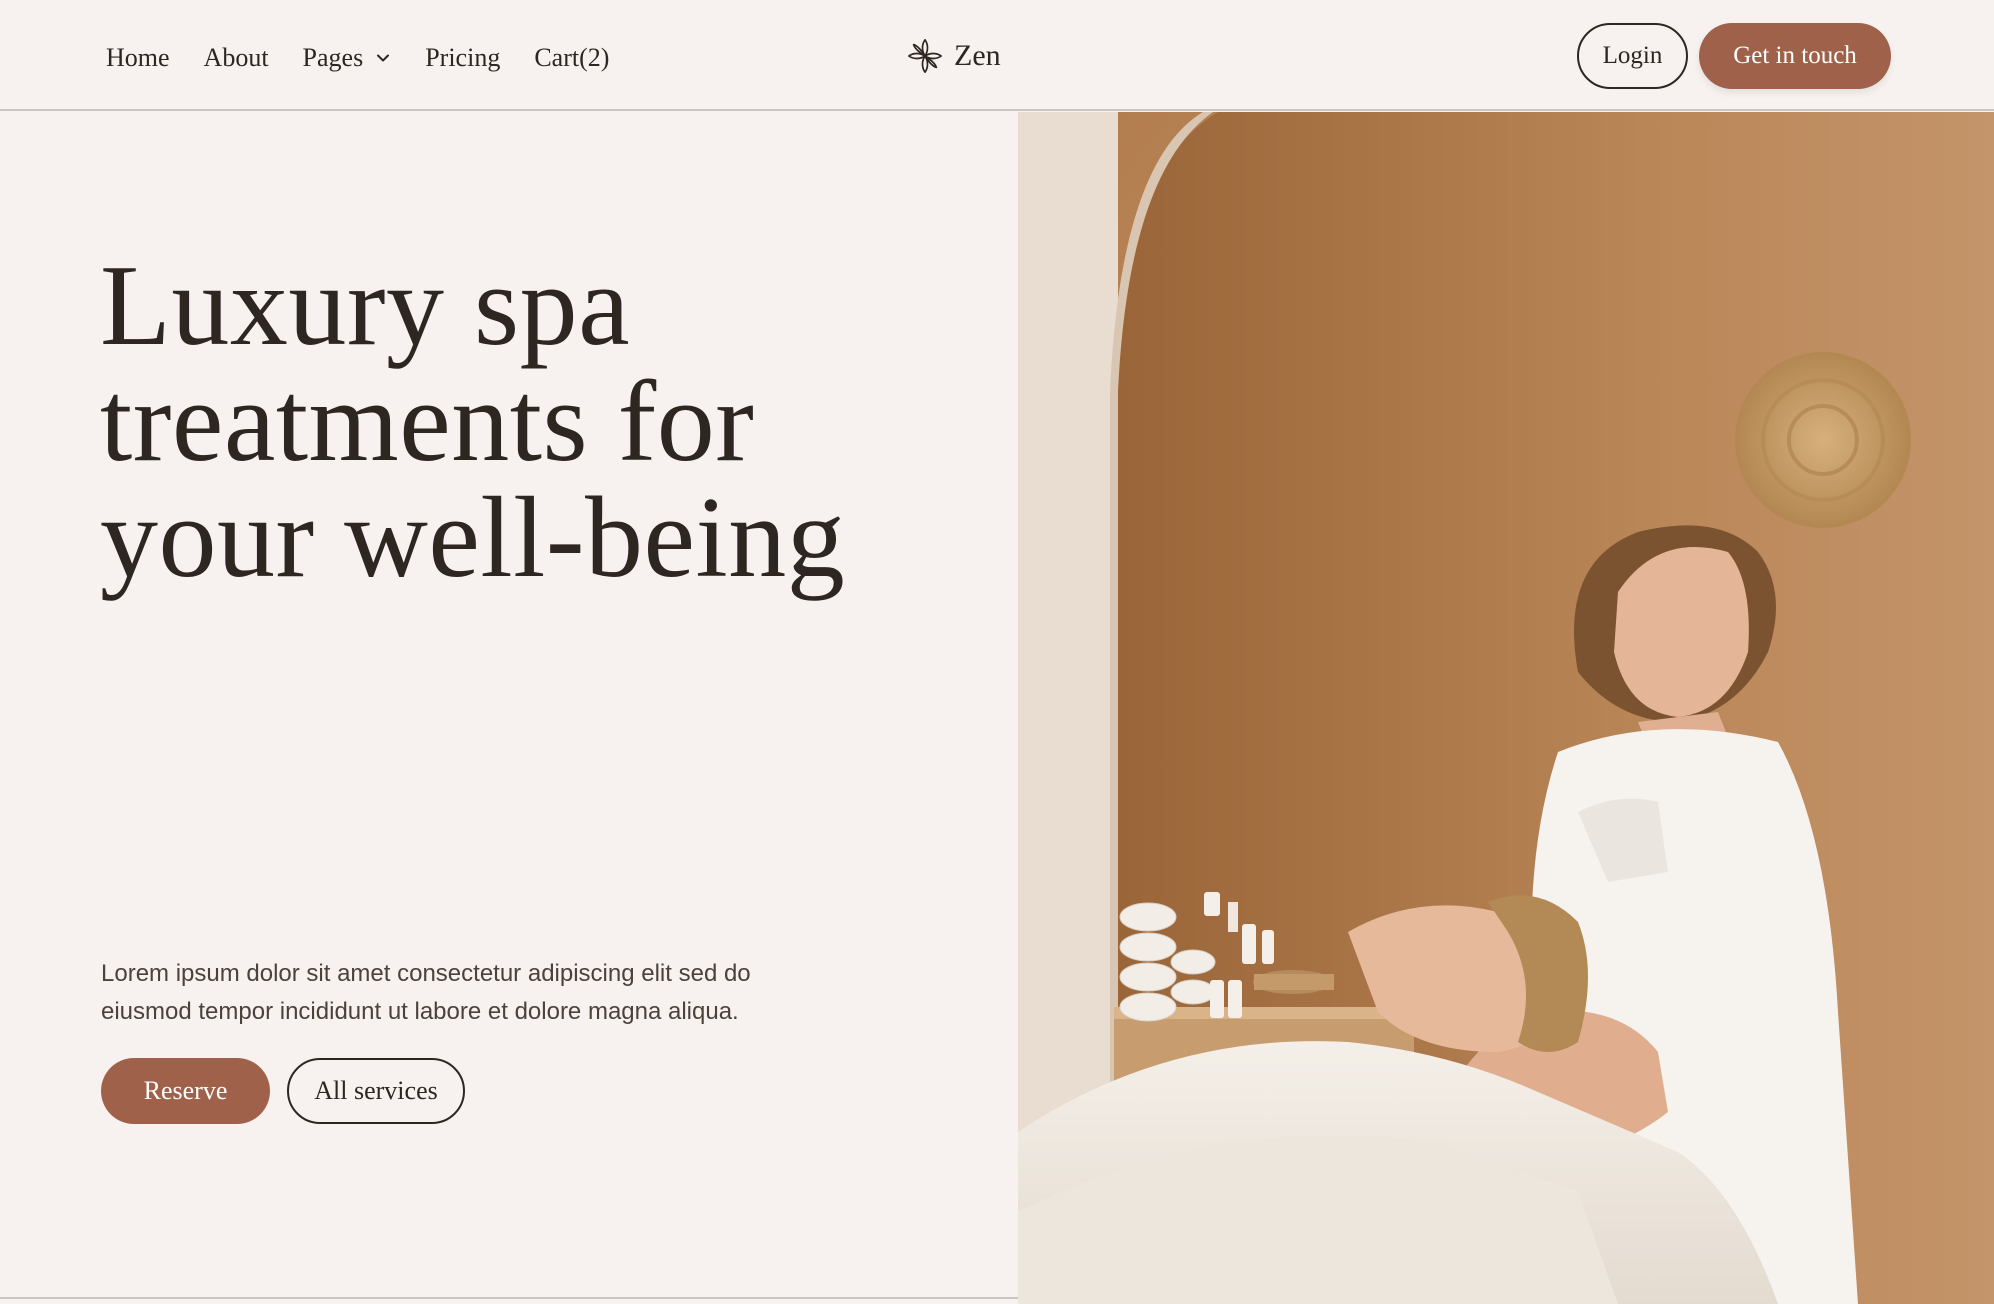 The height and width of the screenshot is (1304, 1994). Describe the element at coordinates (427, 422) in the screenshot. I see `hero-title-line: treatments for` at that location.